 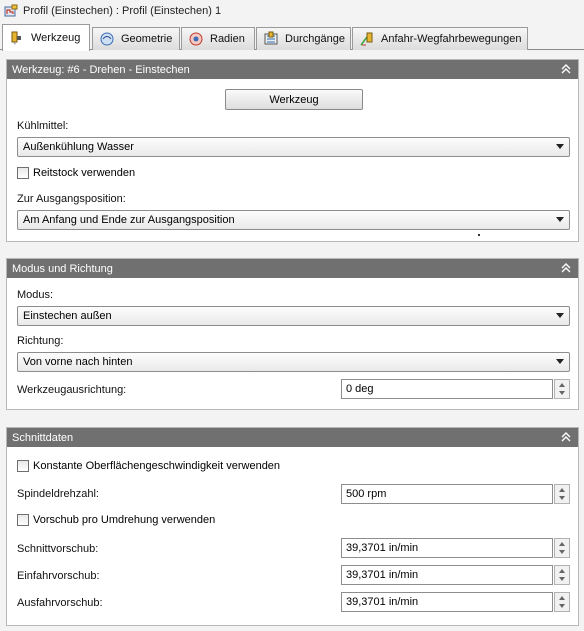 I want to click on tailstock-checkbox: Reitstock verwenden, so click(x=76, y=173).